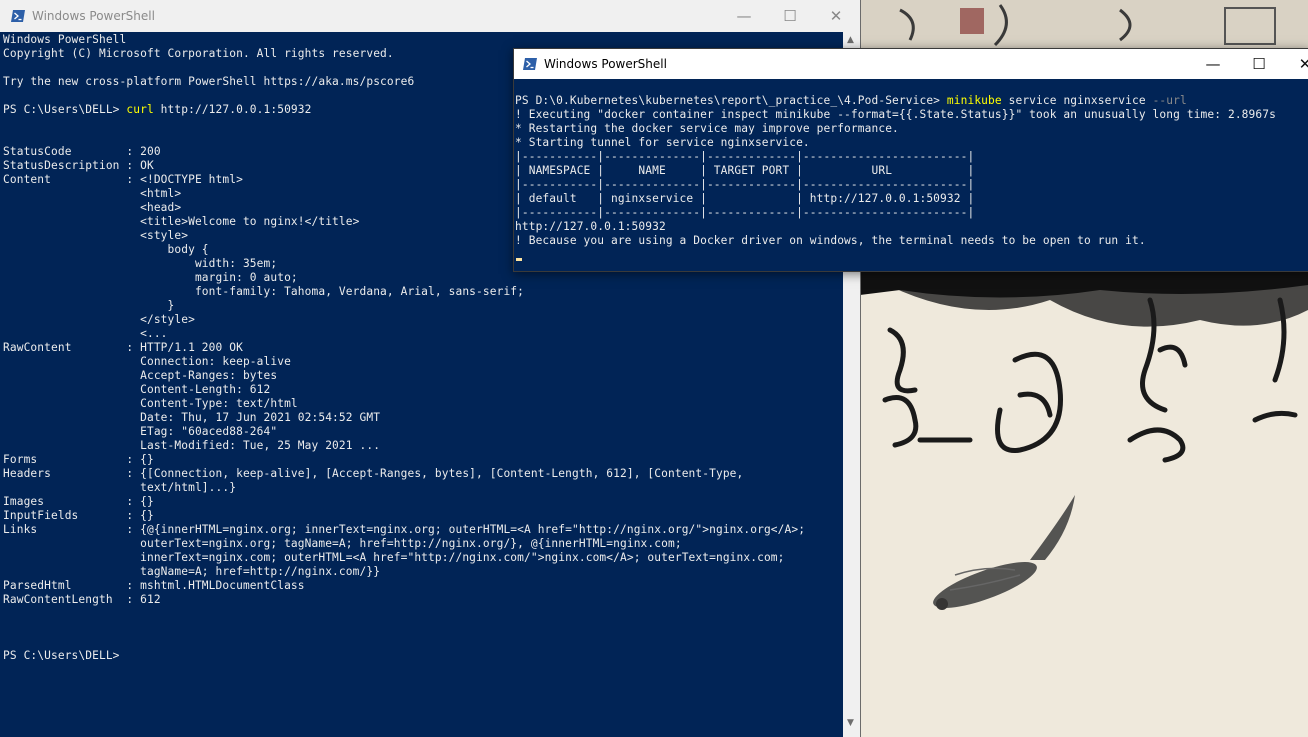  Describe the element at coordinates (65, 39) in the screenshot. I see `console-line: Windows PowerShell` at that location.